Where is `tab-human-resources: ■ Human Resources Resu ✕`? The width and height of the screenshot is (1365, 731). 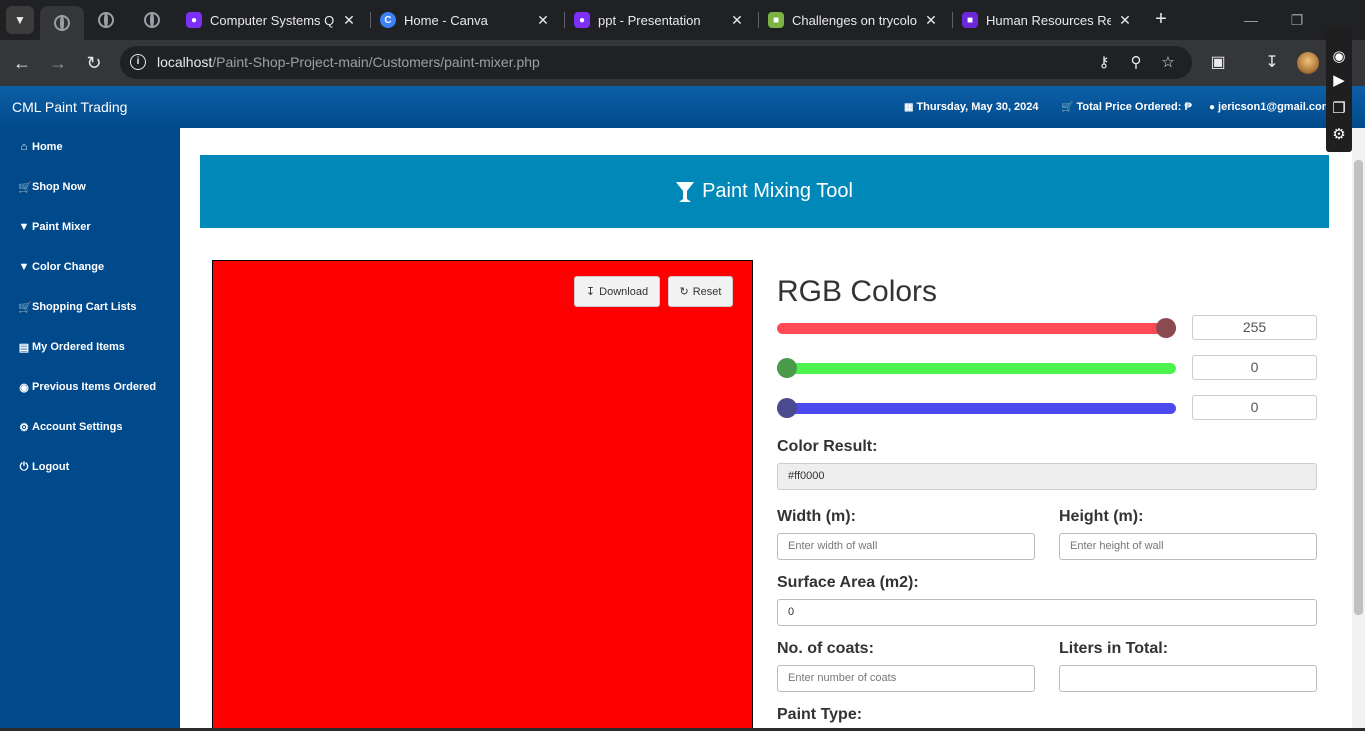 tab-human-resources: ■ Human Resources Resu ✕ is located at coordinates (1048, 20).